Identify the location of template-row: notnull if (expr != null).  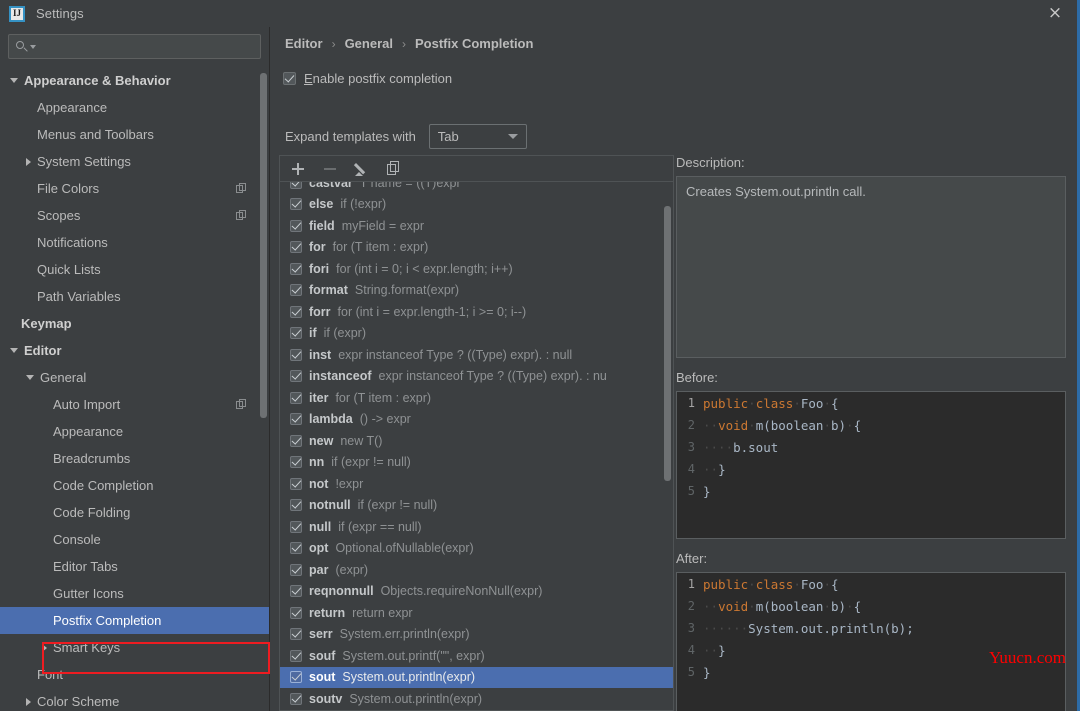
(476, 506).